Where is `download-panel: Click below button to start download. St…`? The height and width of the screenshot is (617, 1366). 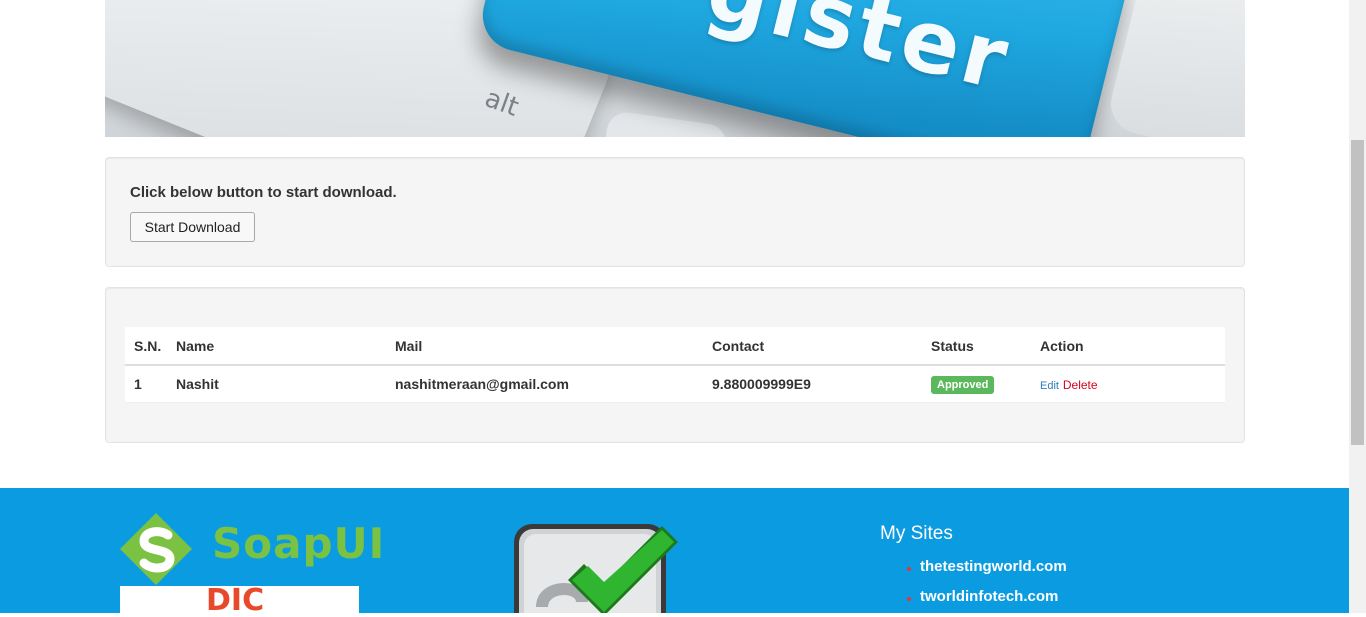 download-panel: Click below button to start download. St… is located at coordinates (675, 212).